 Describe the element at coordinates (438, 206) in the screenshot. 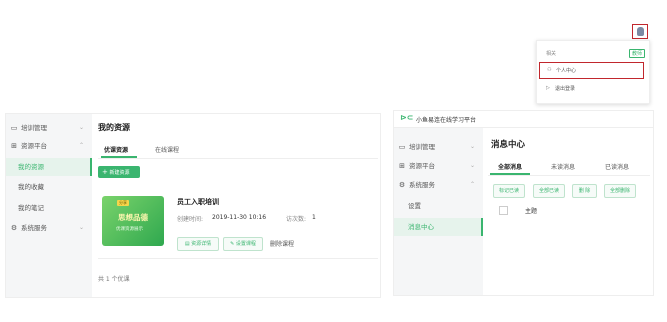

I see `sidebar-item-settings: 设置` at that location.